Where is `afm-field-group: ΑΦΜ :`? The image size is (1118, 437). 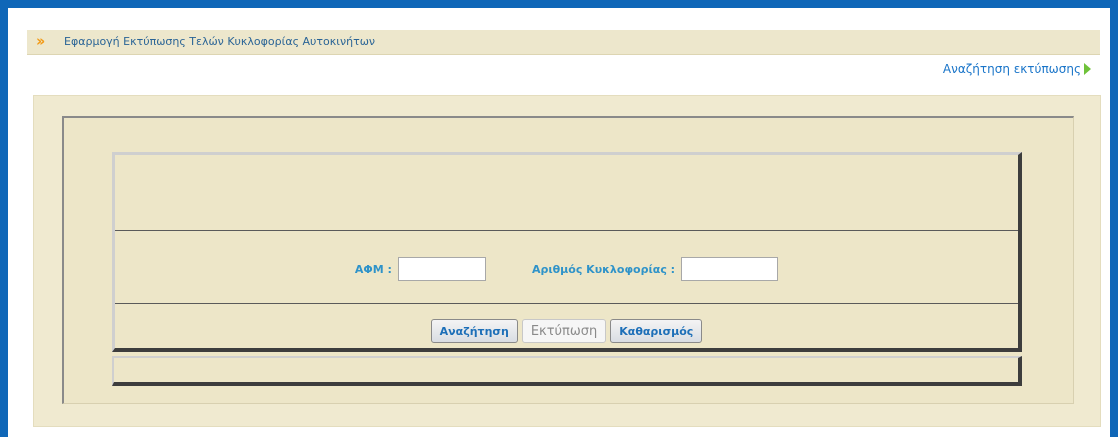
afm-field-group: ΑΦΜ : is located at coordinates (420, 269).